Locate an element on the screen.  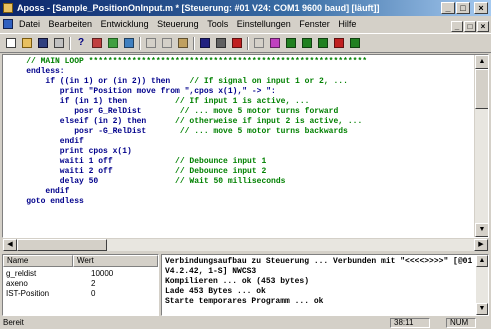
menu-einstellungen: Einstellungen is located at coordinates (264, 24).